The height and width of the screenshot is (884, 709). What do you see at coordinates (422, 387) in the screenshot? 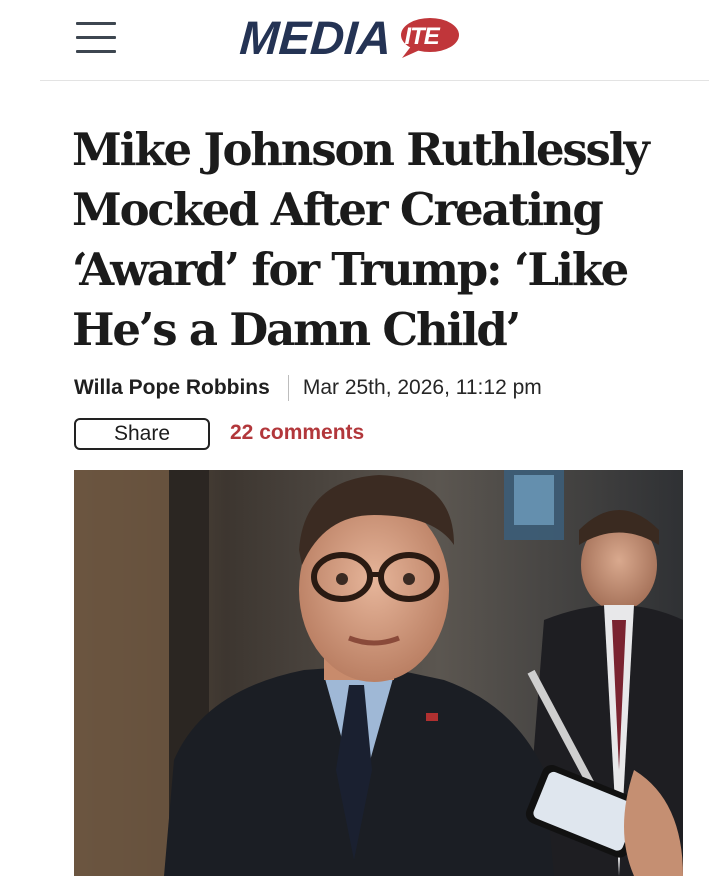
I see `publish-date: Mar 25th, 2026, 11:12 pm` at bounding box center [422, 387].